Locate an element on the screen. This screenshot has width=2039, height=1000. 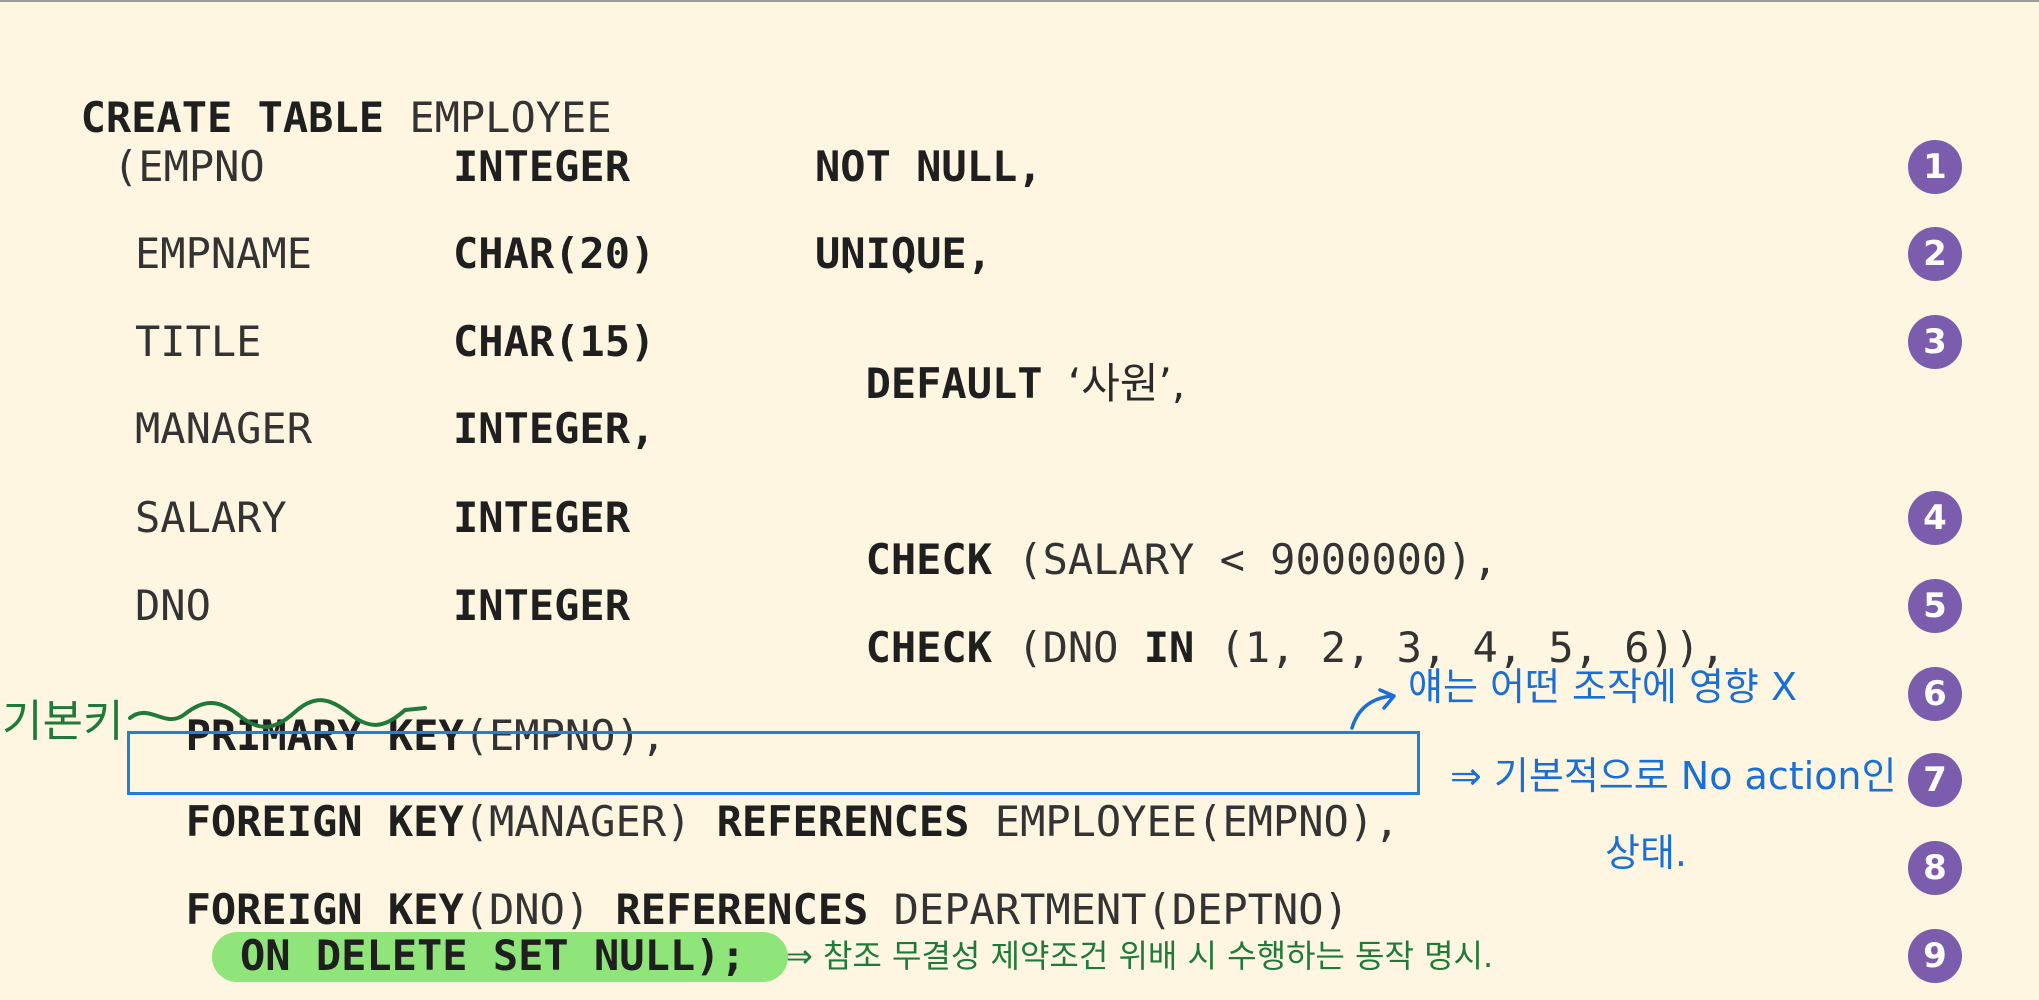
column-manager-name: MANAGER is located at coordinates (224, 428).